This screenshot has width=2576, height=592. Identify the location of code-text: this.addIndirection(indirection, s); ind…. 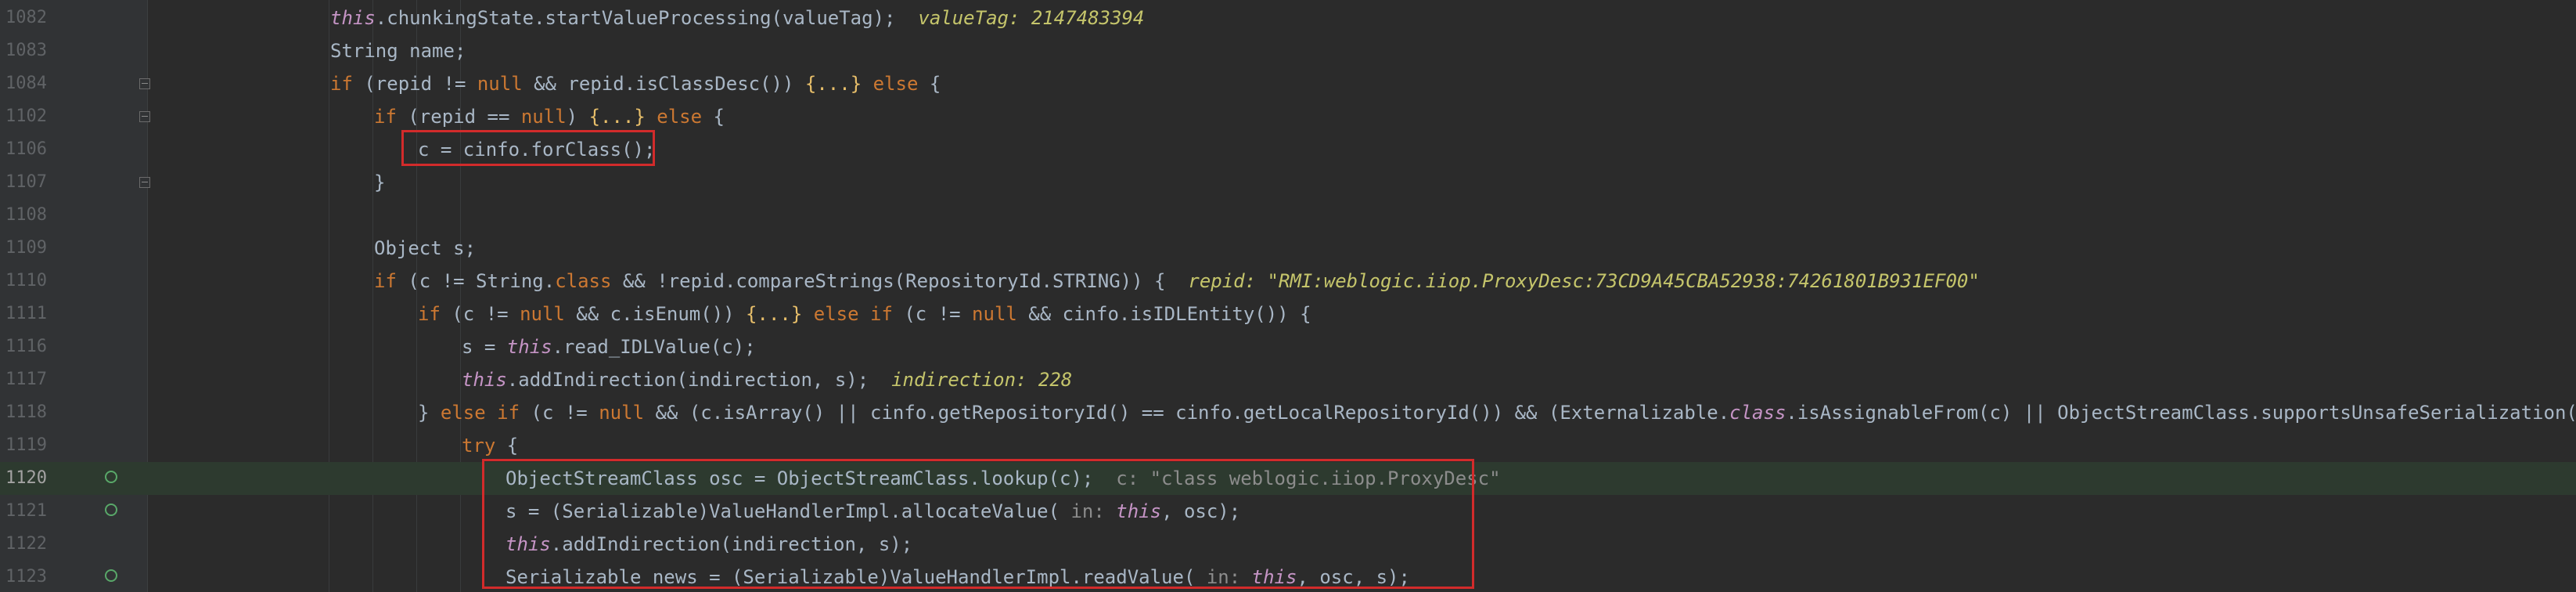
(767, 379).